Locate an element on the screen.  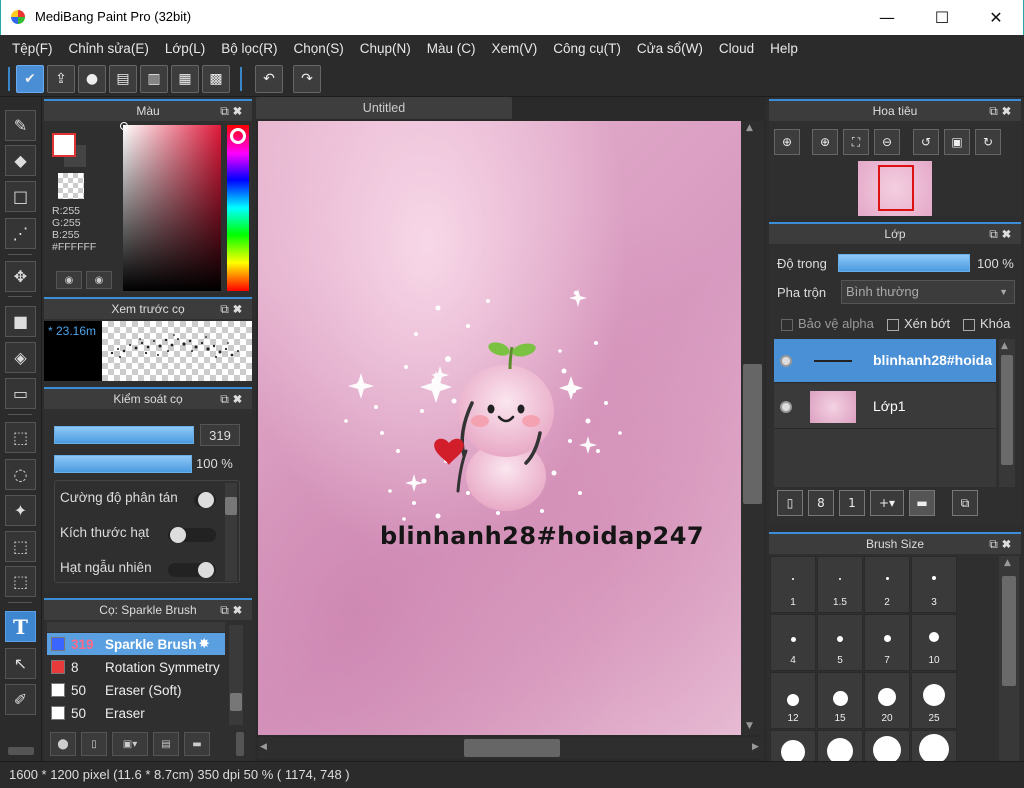
settings-gear-icon: ✸ is located at coordinates (204, 644).